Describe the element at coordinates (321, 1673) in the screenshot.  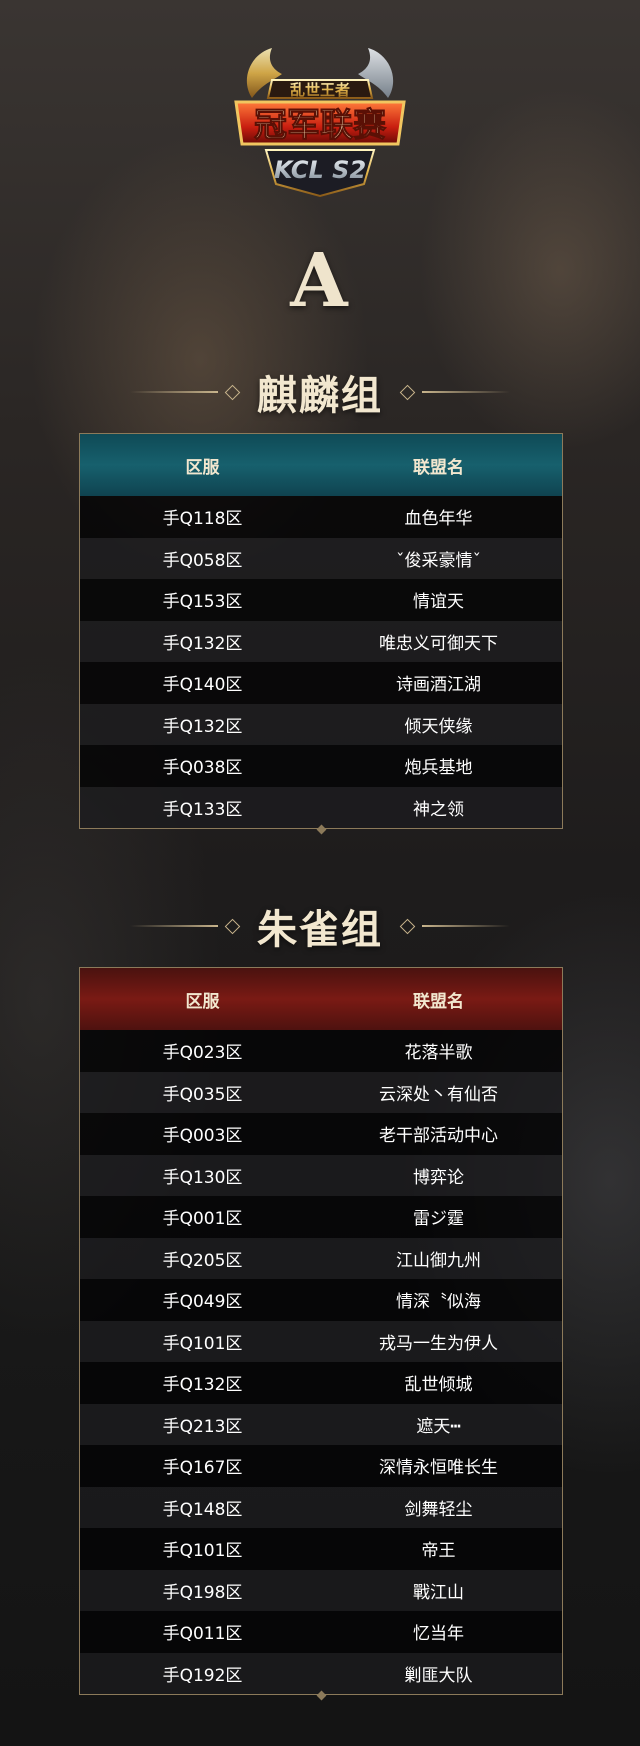
I see `table-row: 手Q192区 剿匪大队` at that location.